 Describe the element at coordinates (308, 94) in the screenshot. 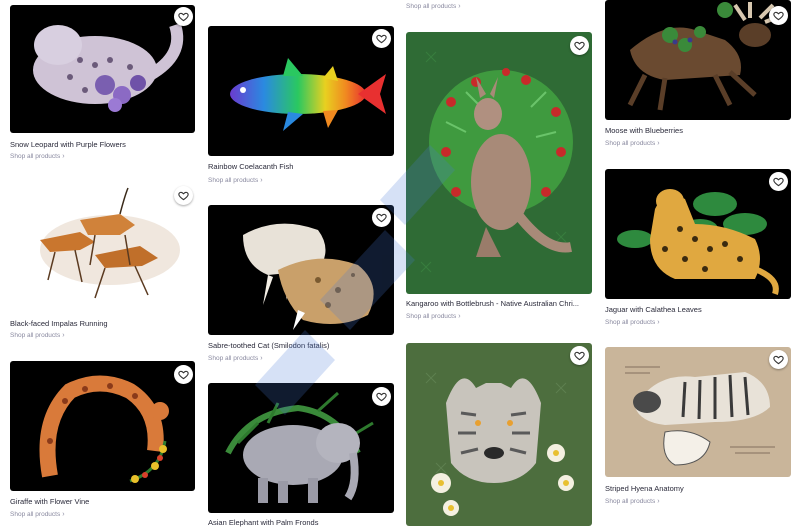

I see `coelacanth-illustration` at that location.